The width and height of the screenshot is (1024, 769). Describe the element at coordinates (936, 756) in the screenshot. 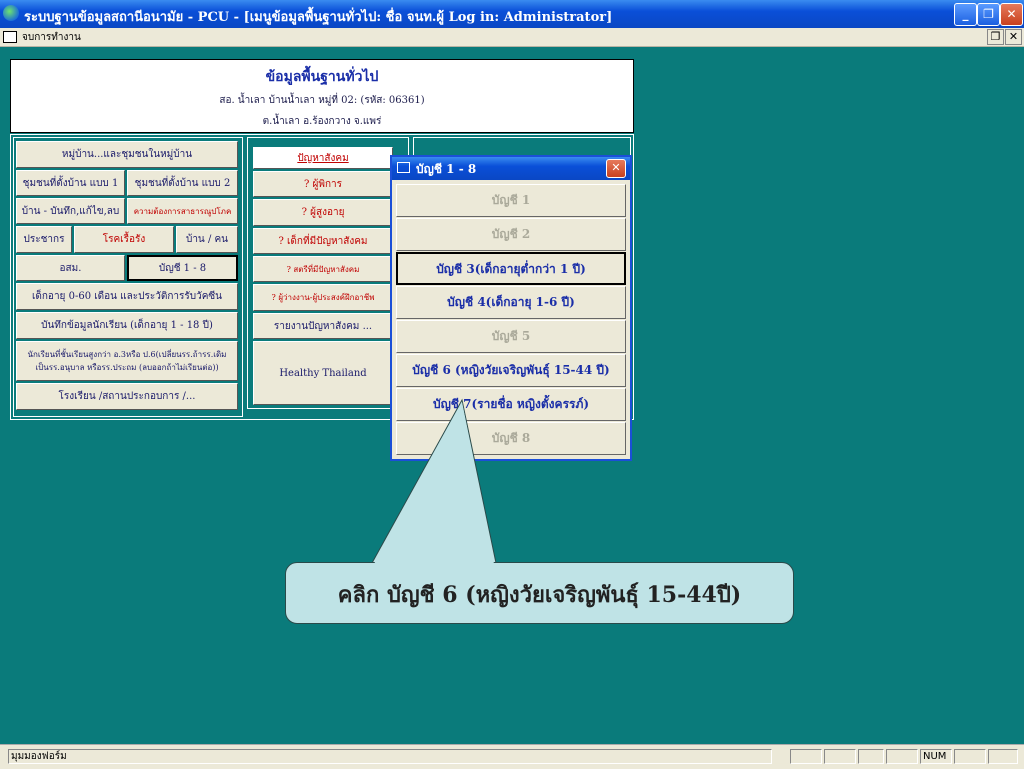

I see `num-lock-indicator: NUM` at that location.